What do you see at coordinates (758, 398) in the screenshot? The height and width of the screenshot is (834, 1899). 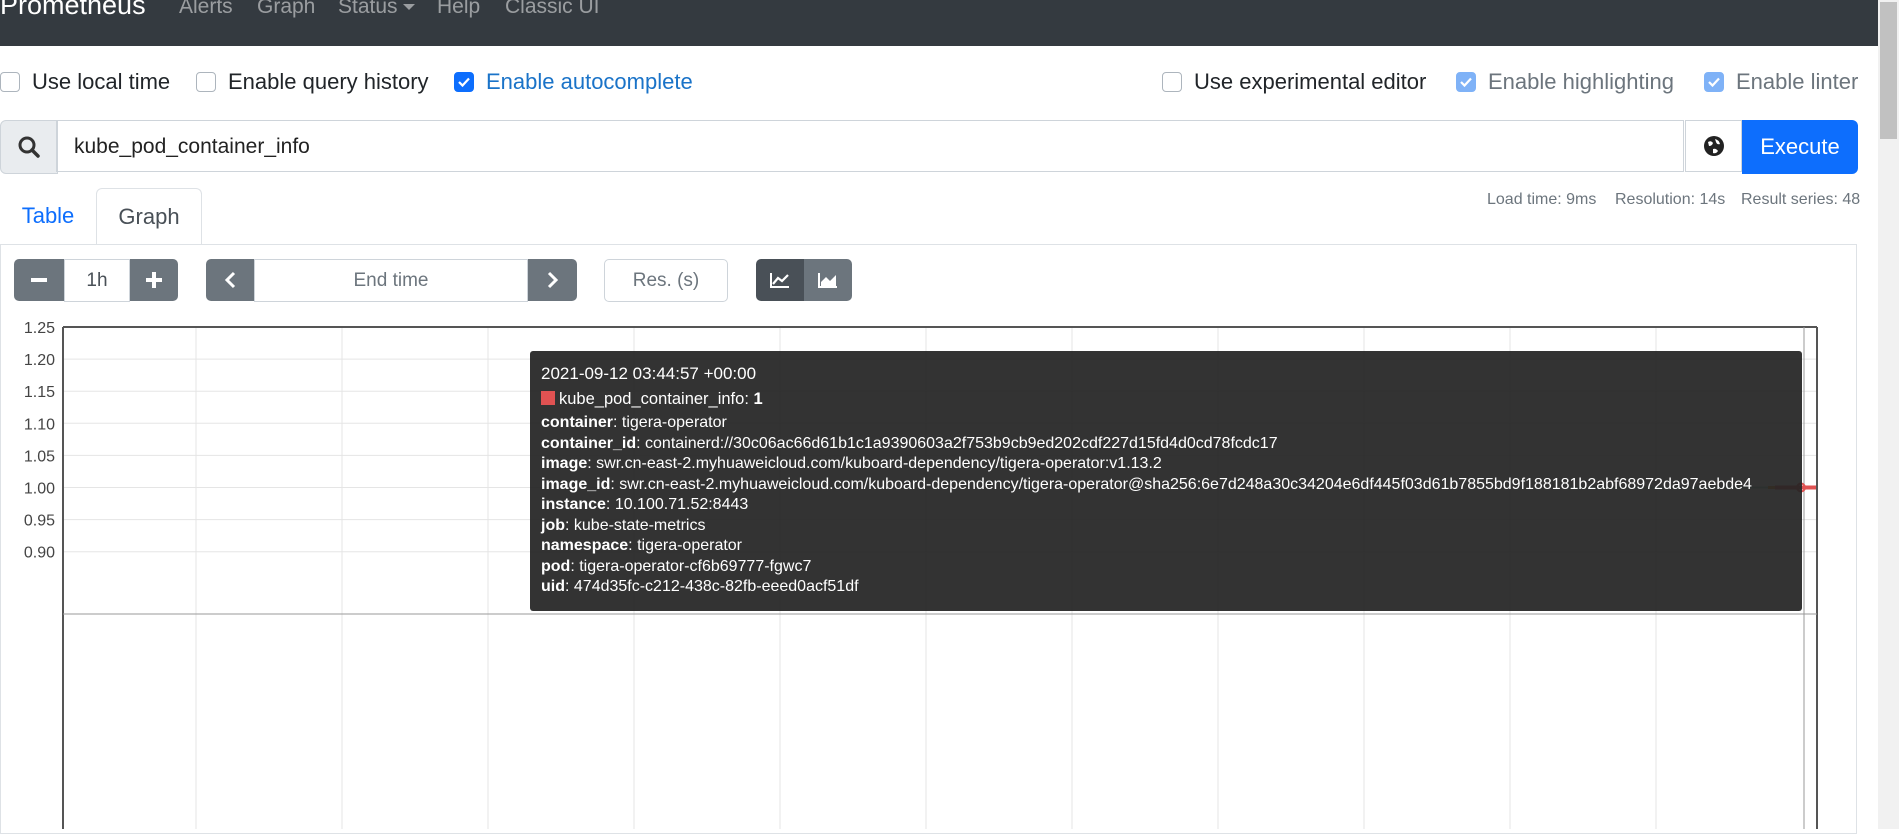 I see `tooltip-series-value: 1` at bounding box center [758, 398].